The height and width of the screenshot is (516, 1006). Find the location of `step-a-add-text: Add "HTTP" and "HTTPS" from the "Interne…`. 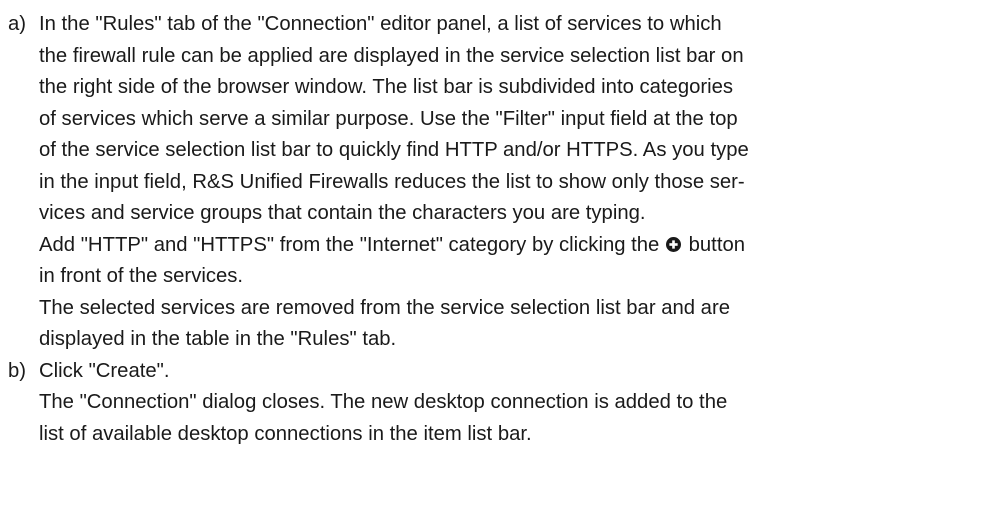

step-a-add-text: Add "HTTP" and "HTTPS" from the "Interne… is located at coordinates (349, 244).